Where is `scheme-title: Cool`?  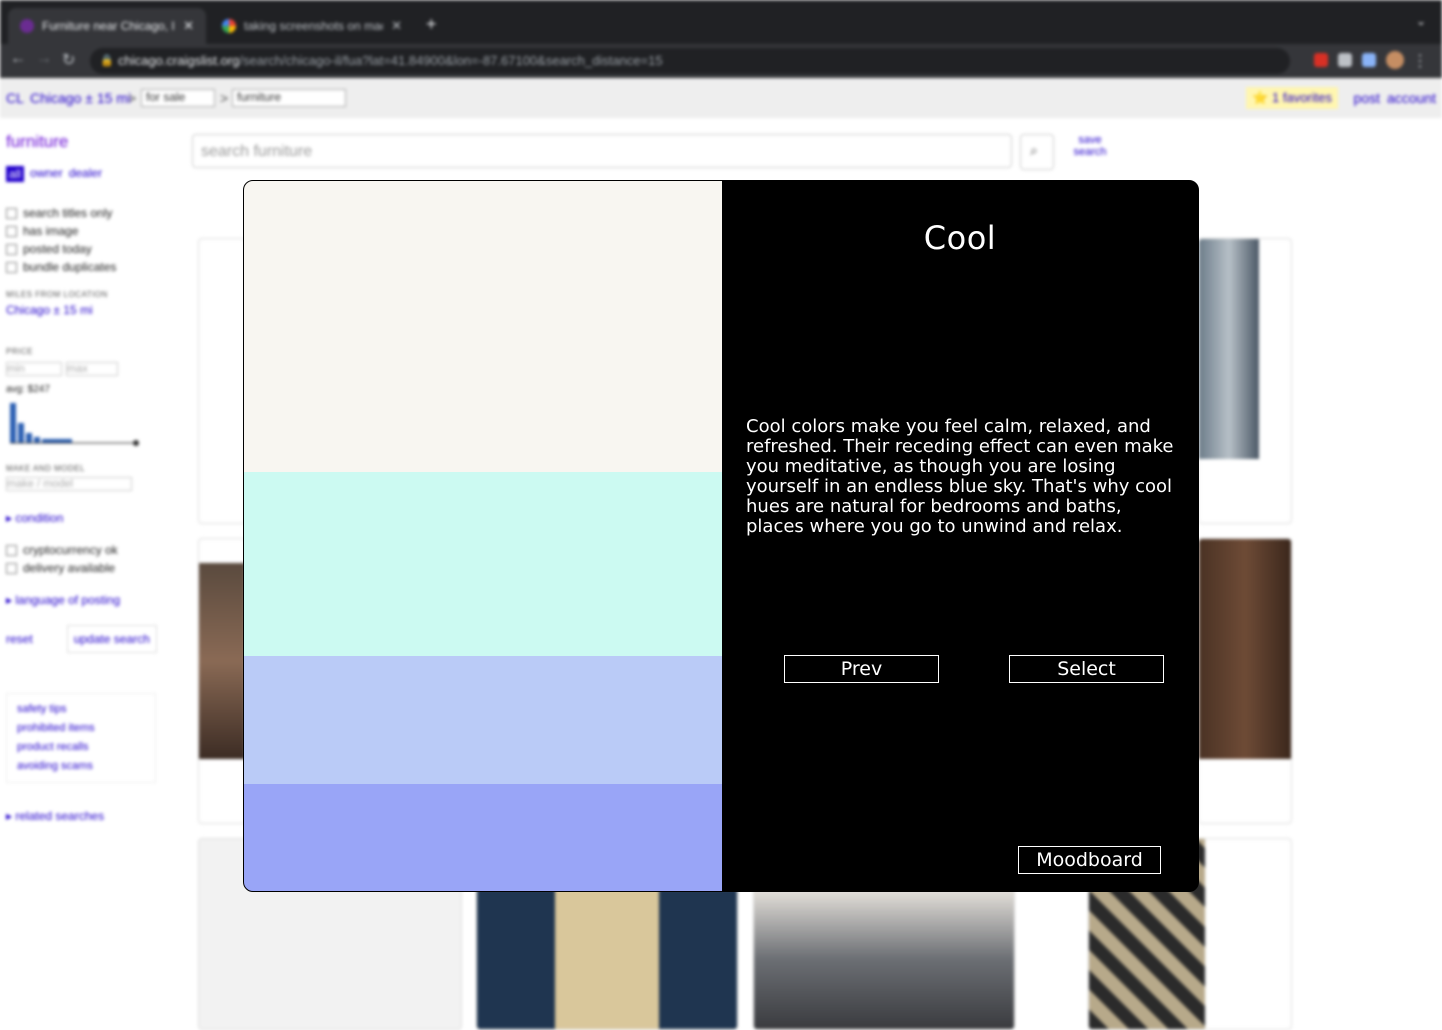 scheme-title: Cool is located at coordinates (960, 238).